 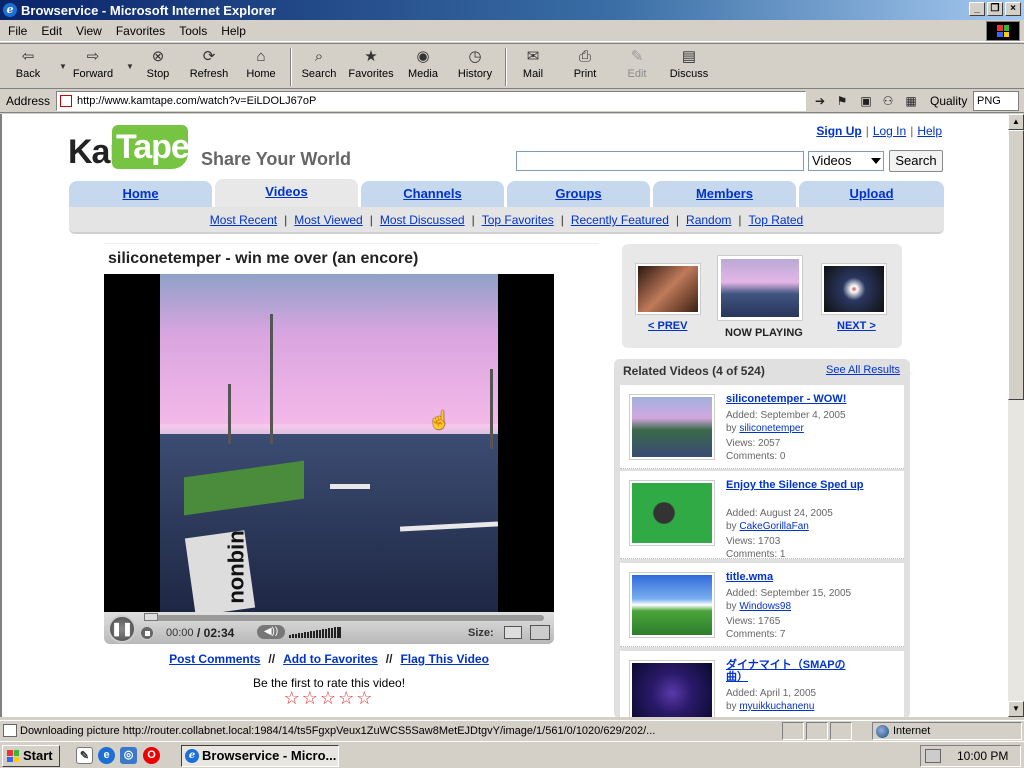 What do you see at coordinates (866, 101) in the screenshot?
I see `zoom-icon: ▣` at bounding box center [866, 101].